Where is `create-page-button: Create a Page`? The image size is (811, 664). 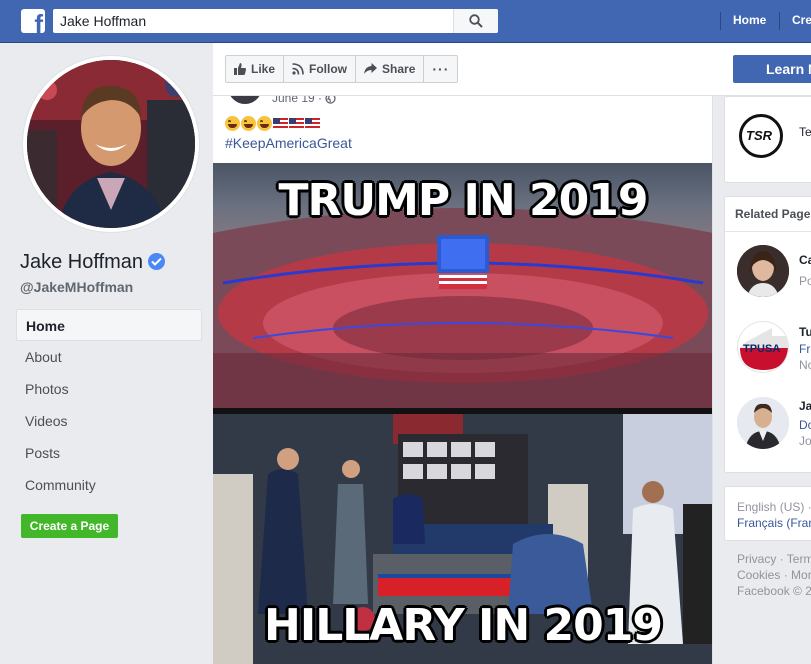 create-page-button: Create a Page is located at coordinates (69, 526).